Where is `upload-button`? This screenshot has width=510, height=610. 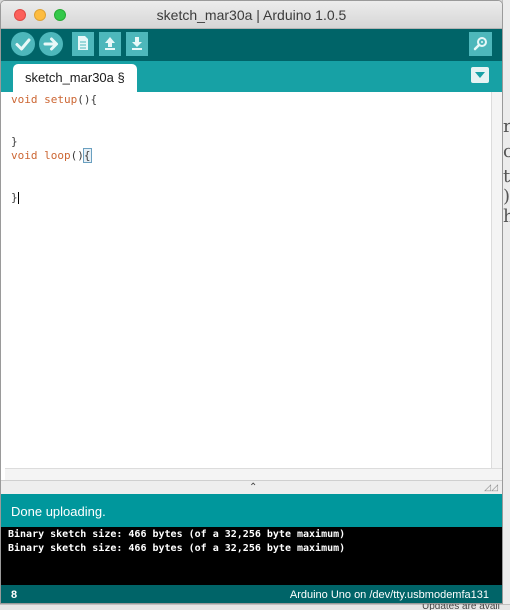 upload-button is located at coordinates (51, 44).